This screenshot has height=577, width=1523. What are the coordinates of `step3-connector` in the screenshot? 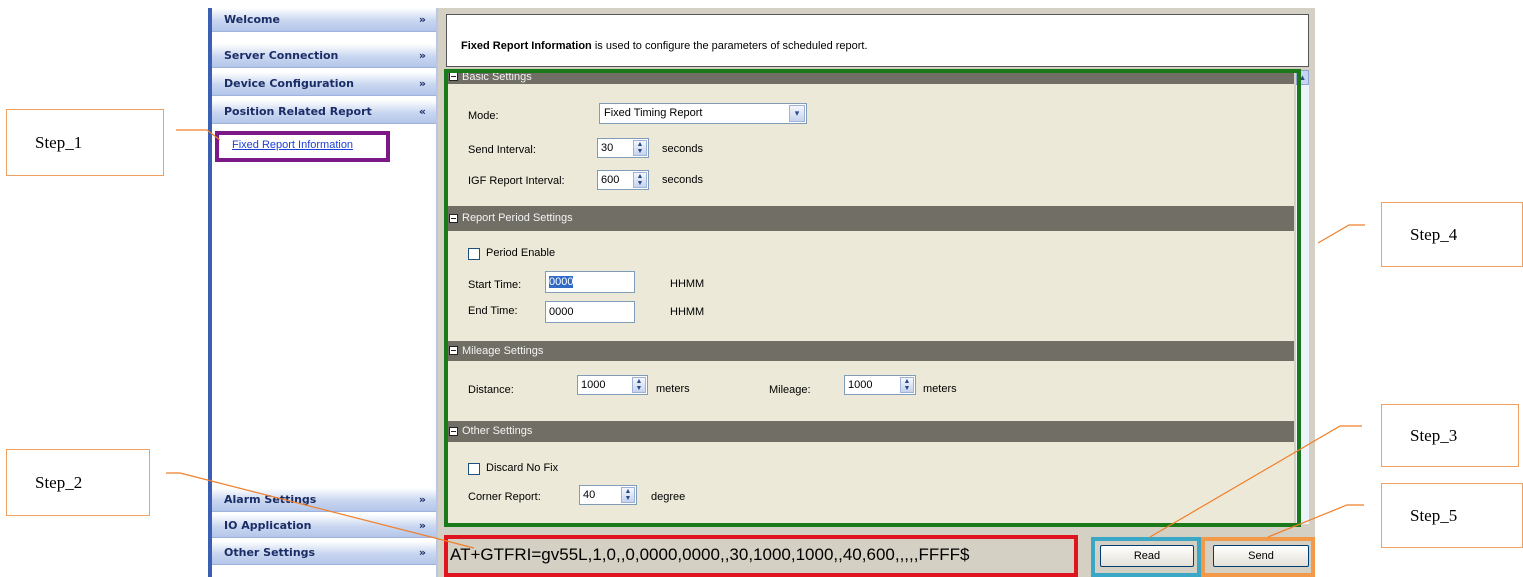 It's located at (1255, 481).